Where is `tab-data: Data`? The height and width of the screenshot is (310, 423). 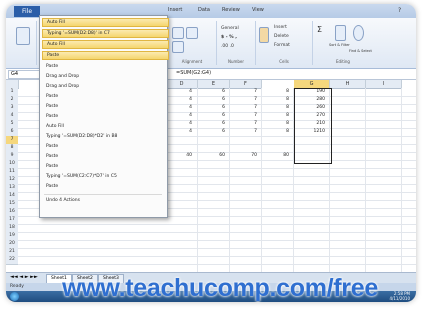
tab-data: Data is located at coordinates (204, 10).